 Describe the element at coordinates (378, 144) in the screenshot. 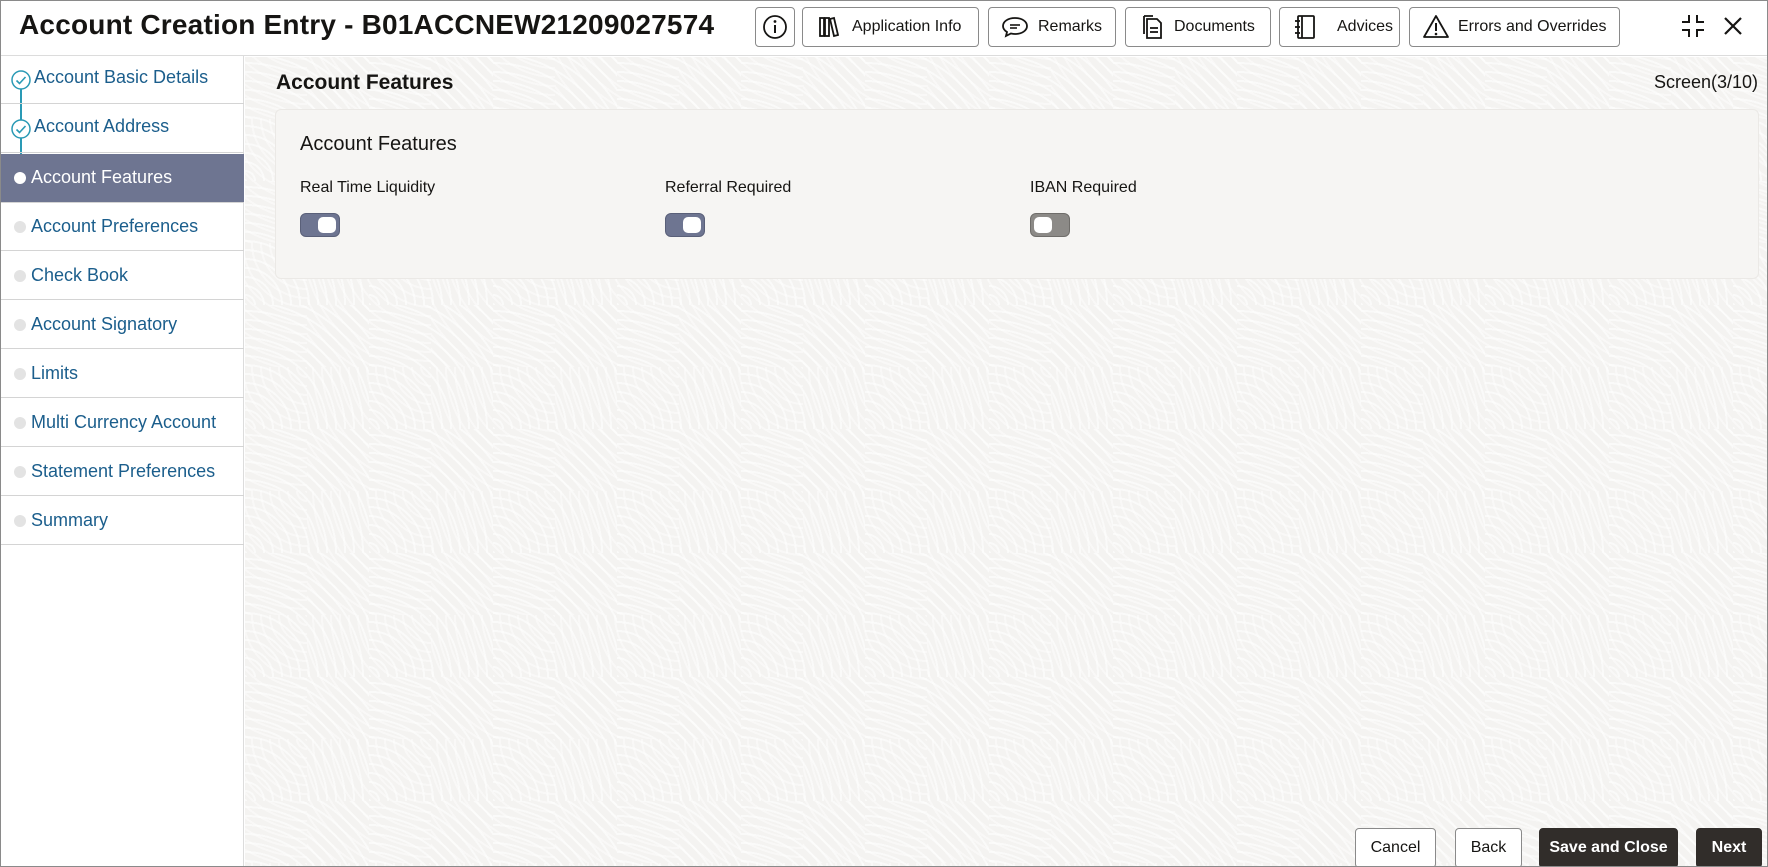

I see `panel-title: Account Features` at that location.